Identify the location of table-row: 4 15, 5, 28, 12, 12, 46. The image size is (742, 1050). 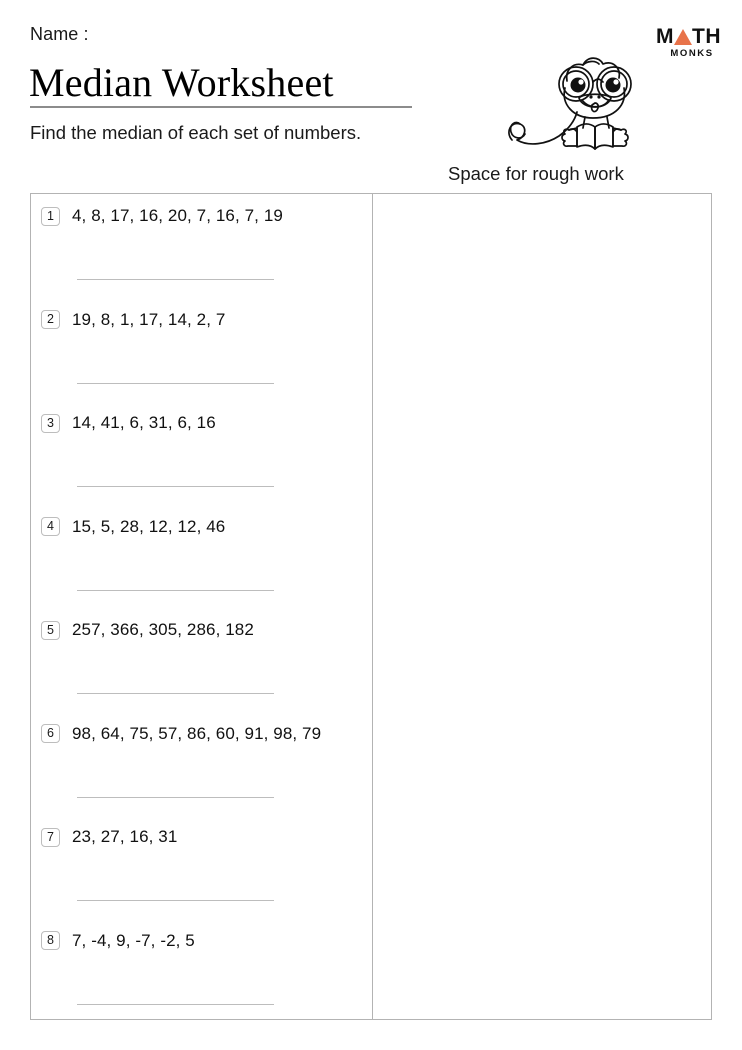
(201, 557).